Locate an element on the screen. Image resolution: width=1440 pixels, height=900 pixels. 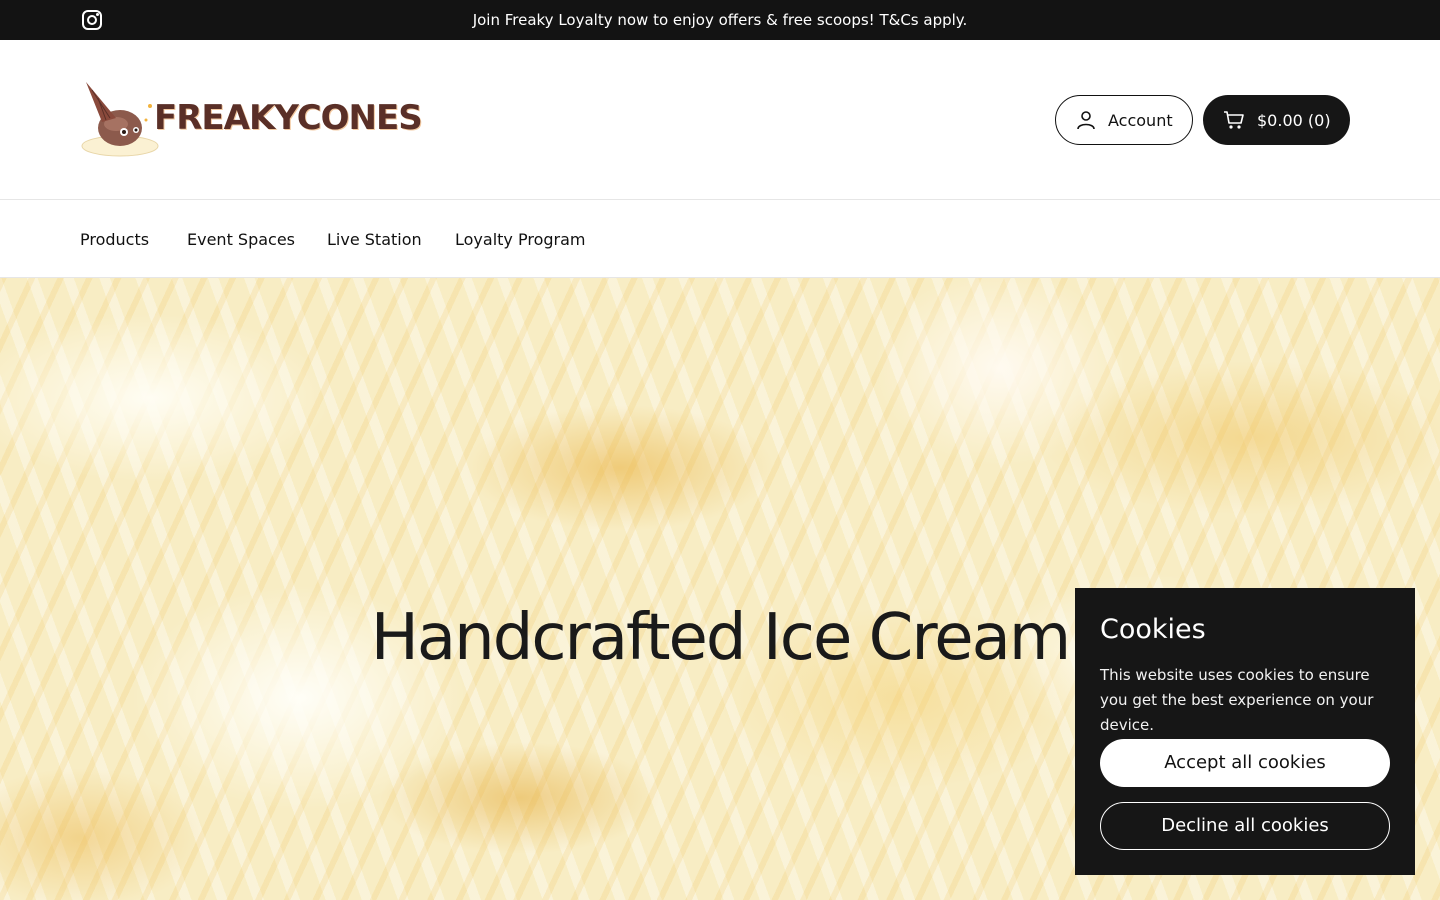
account-button: Account is located at coordinates (1124, 120).